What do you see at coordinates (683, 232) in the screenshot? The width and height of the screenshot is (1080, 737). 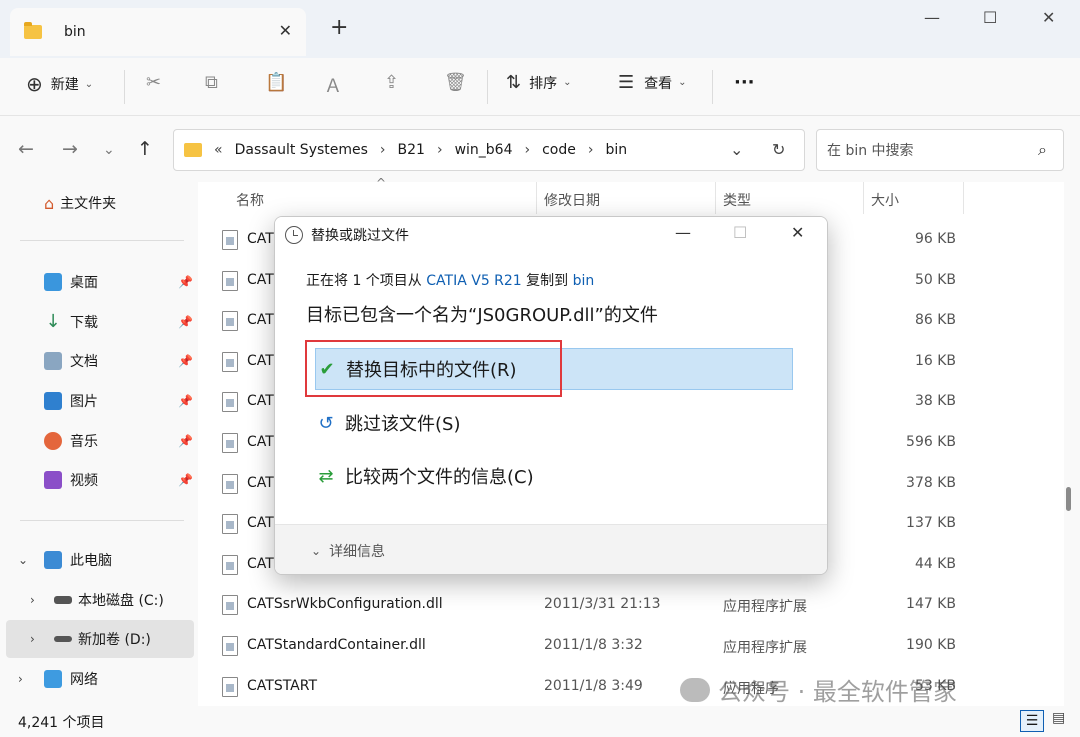 I see `dialog-minimize-button: —` at bounding box center [683, 232].